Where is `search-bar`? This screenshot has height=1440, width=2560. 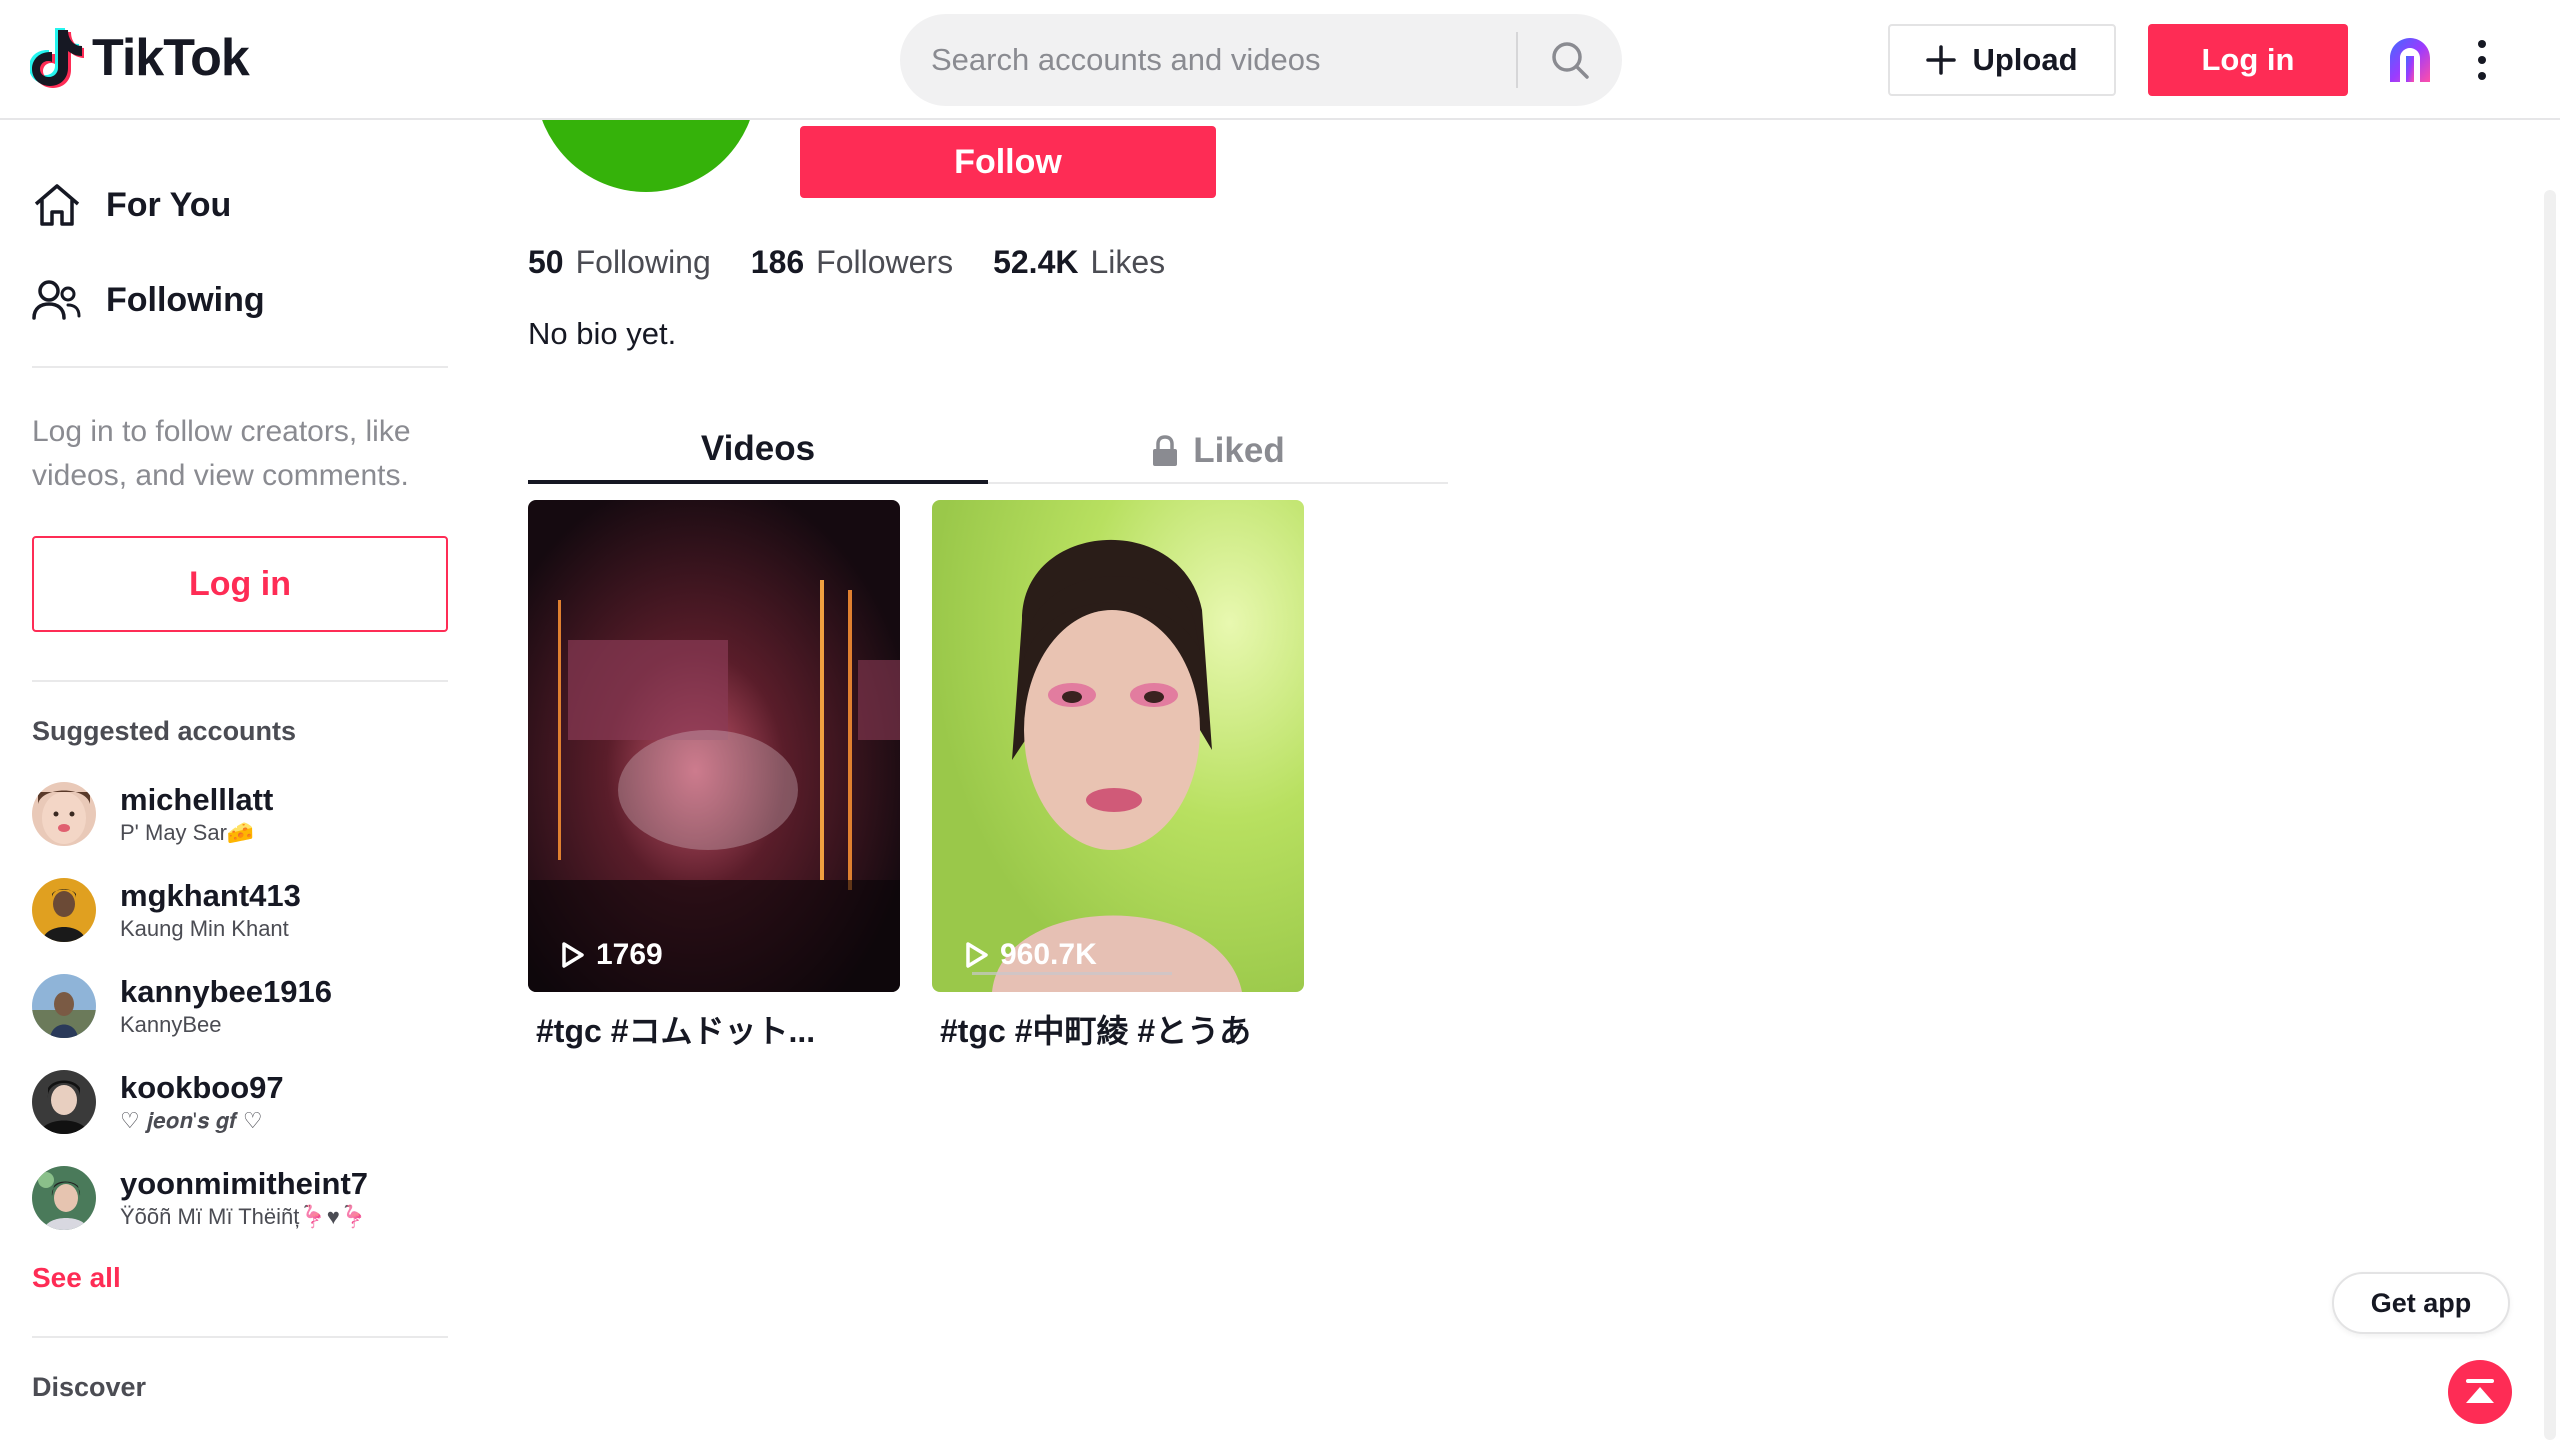
search-bar is located at coordinates (1261, 60).